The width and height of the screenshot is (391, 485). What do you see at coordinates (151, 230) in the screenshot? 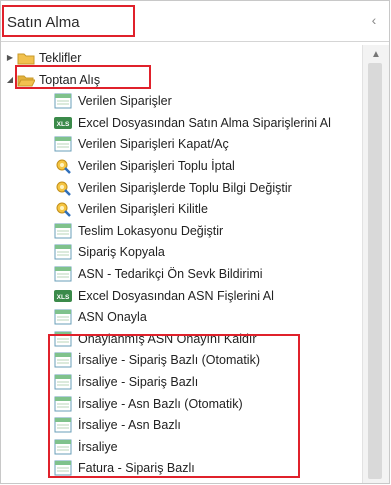
I see `tree-item-label: Teslim Lokasyonu Değiştir` at bounding box center [151, 230].